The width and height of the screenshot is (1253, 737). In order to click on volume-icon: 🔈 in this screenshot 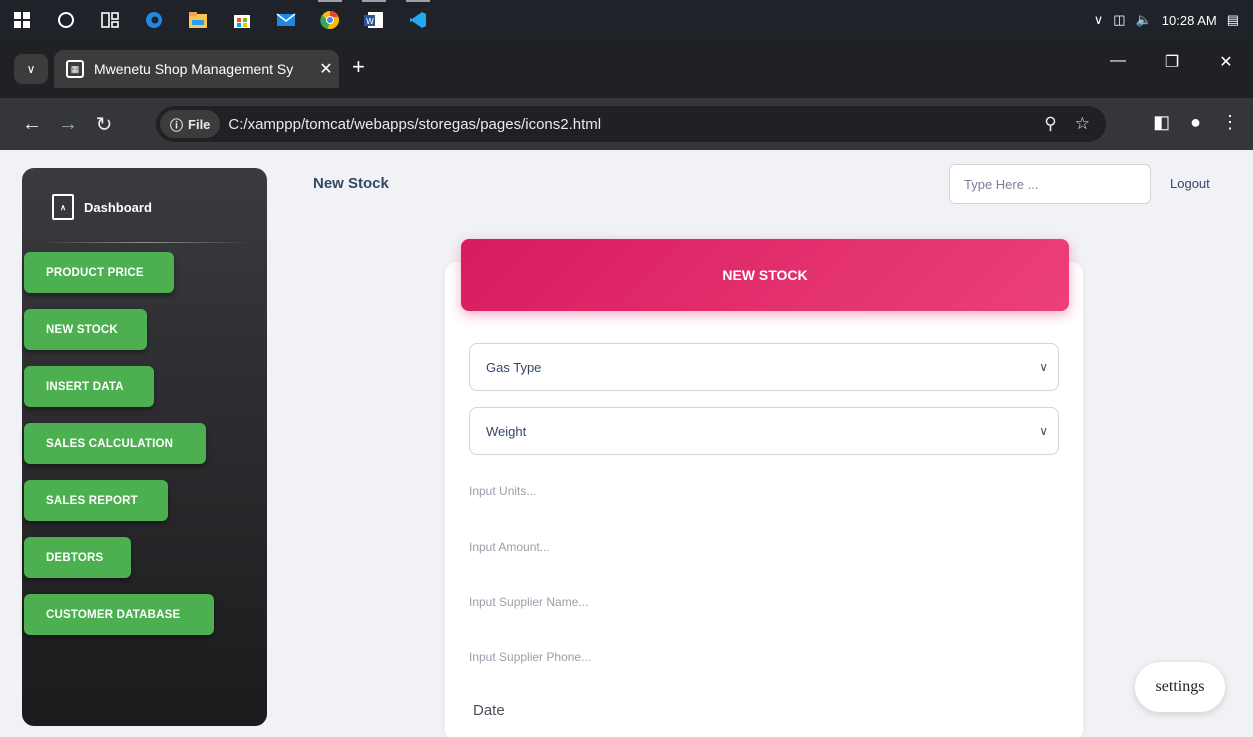, I will do `click(1144, 20)`.